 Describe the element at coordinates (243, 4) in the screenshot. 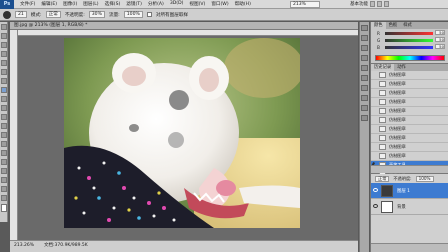

I see `menu-item: 帮助(H)` at that location.